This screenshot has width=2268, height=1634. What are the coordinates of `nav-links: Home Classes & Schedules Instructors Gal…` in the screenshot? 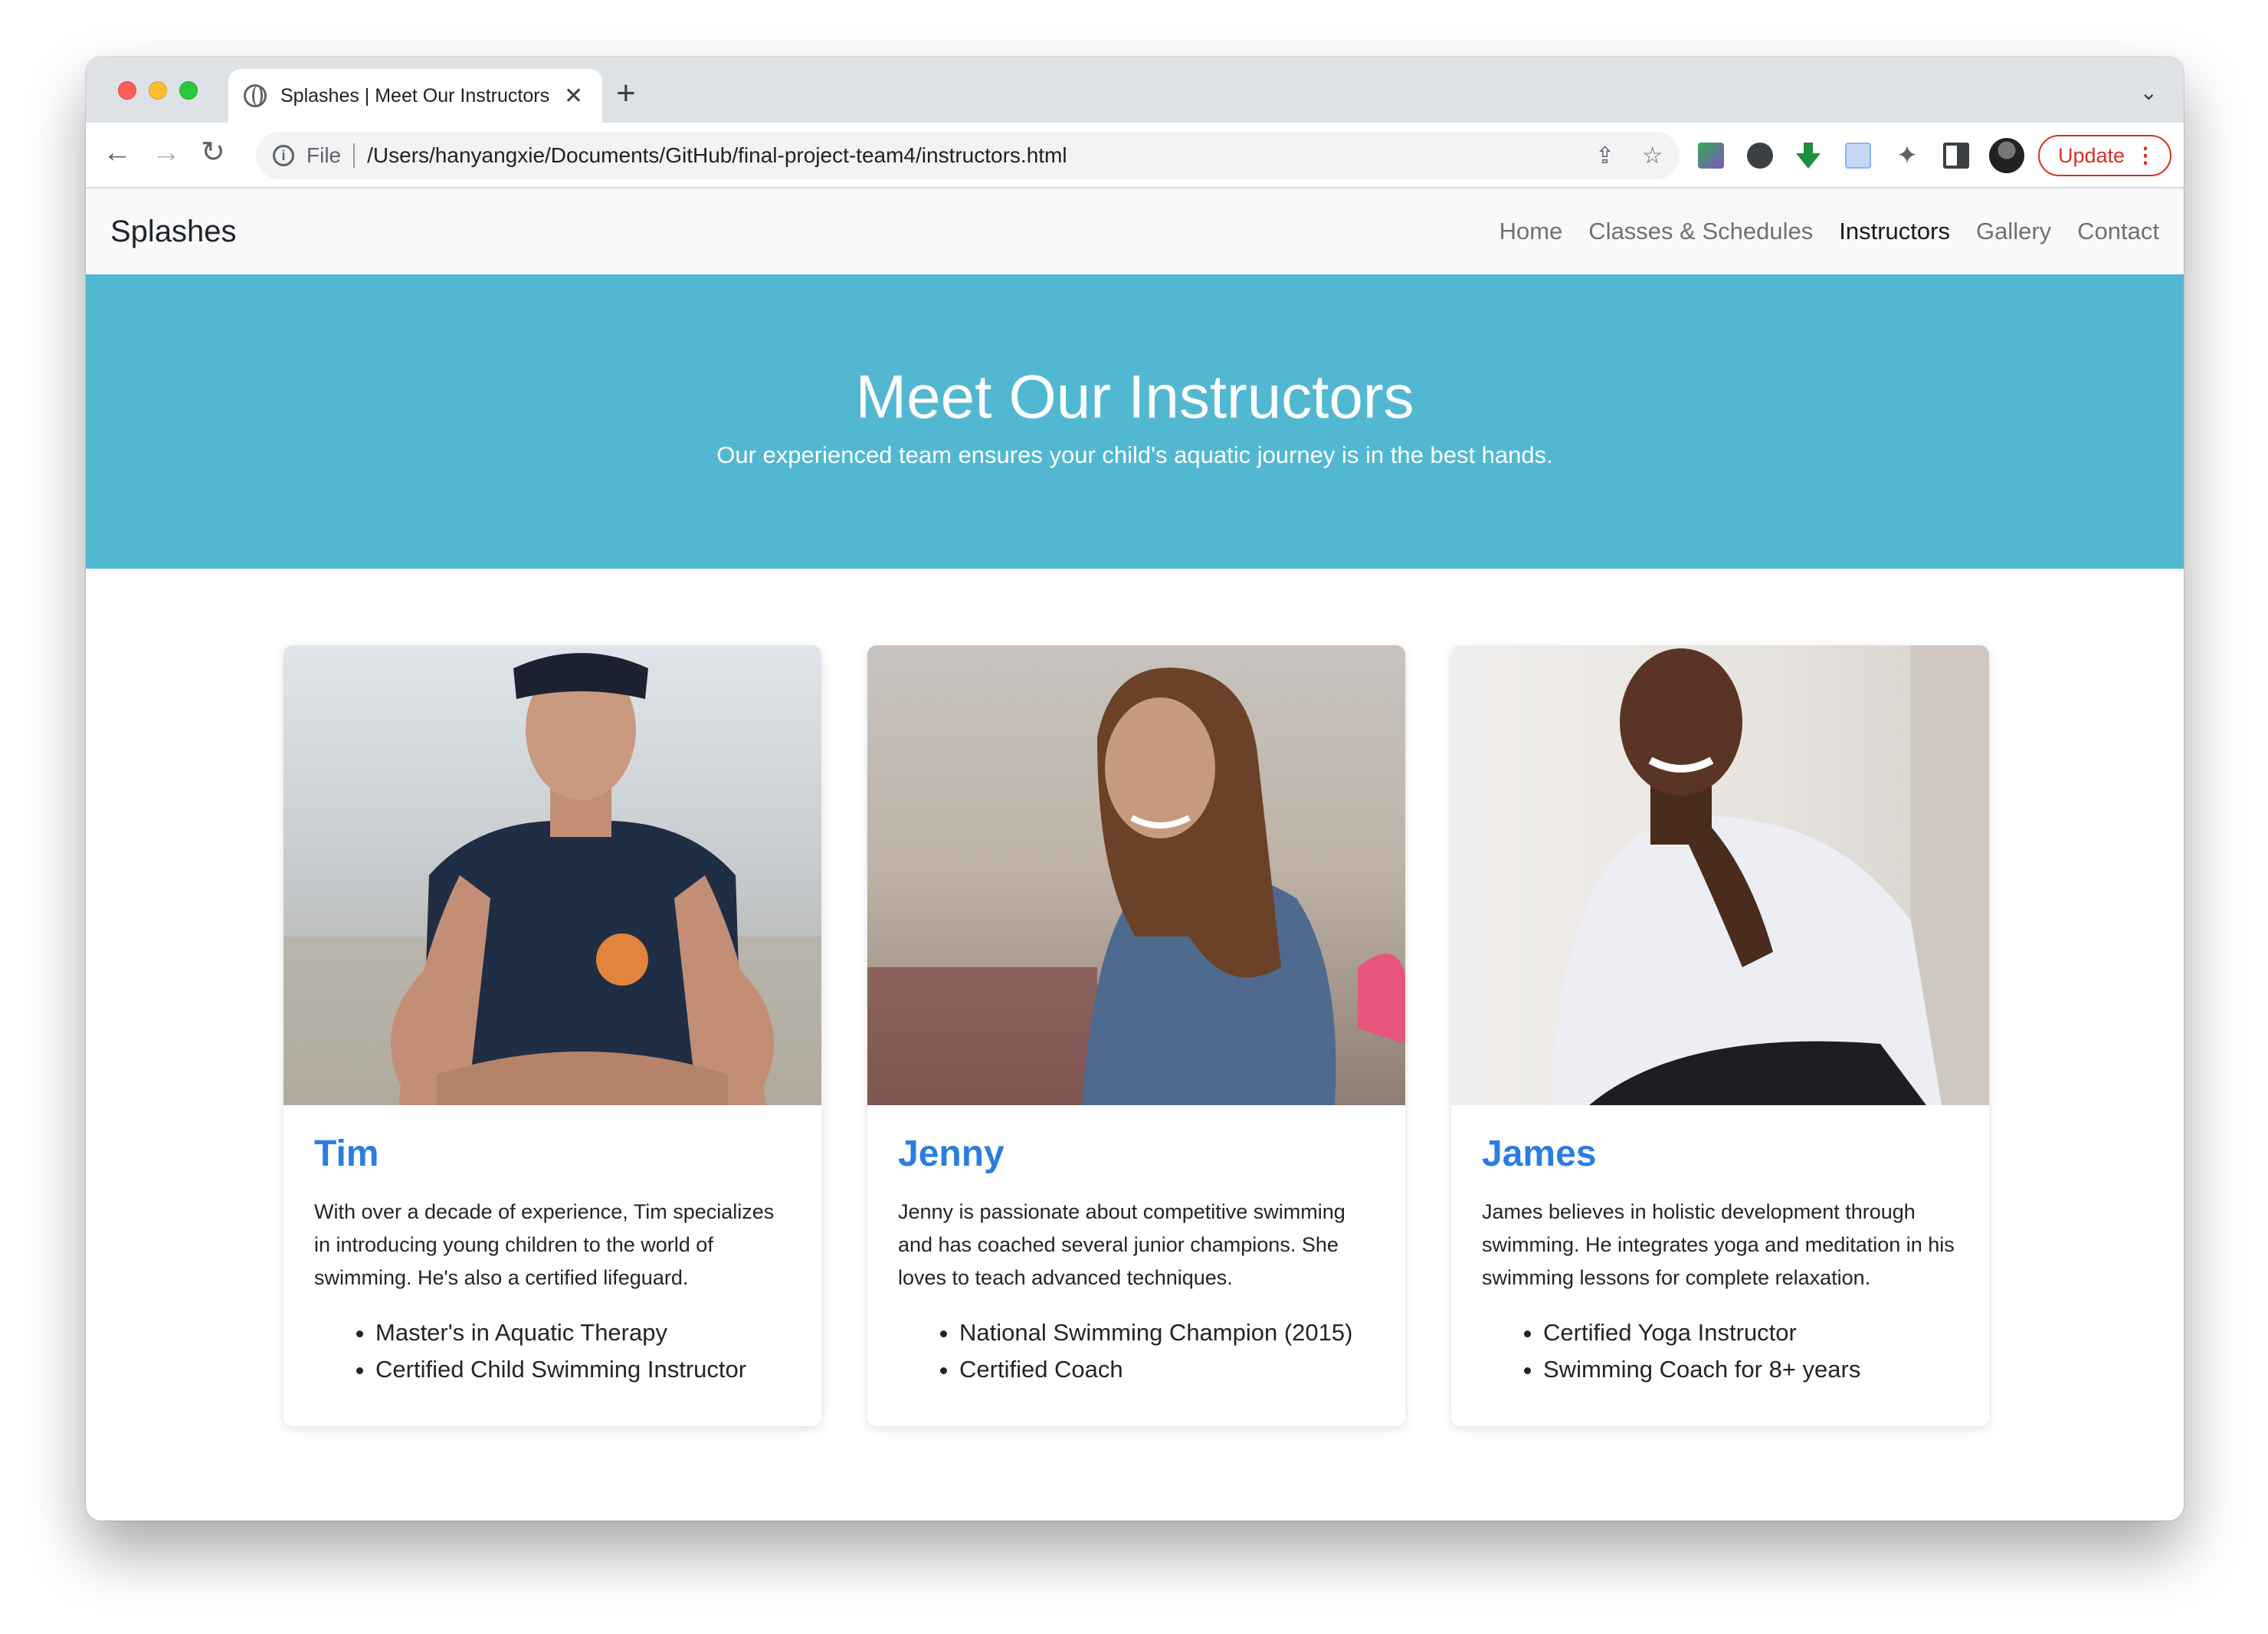 It's located at (1829, 231).